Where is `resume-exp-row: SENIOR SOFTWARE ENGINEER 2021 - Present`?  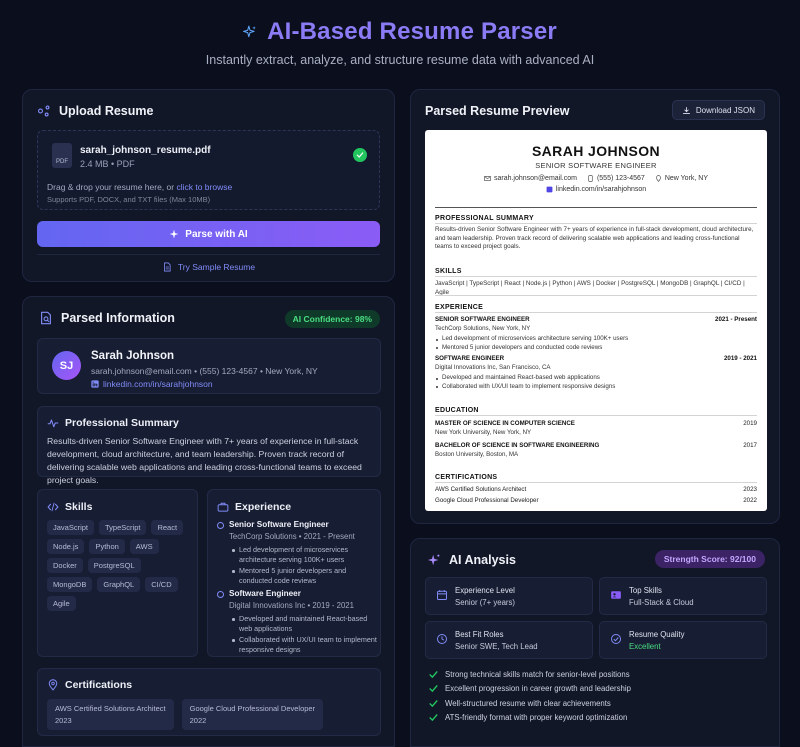
resume-exp-row: SENIOR SOFTWARE ENGINEER 2021 - Present is located at coordinates (596, 319).